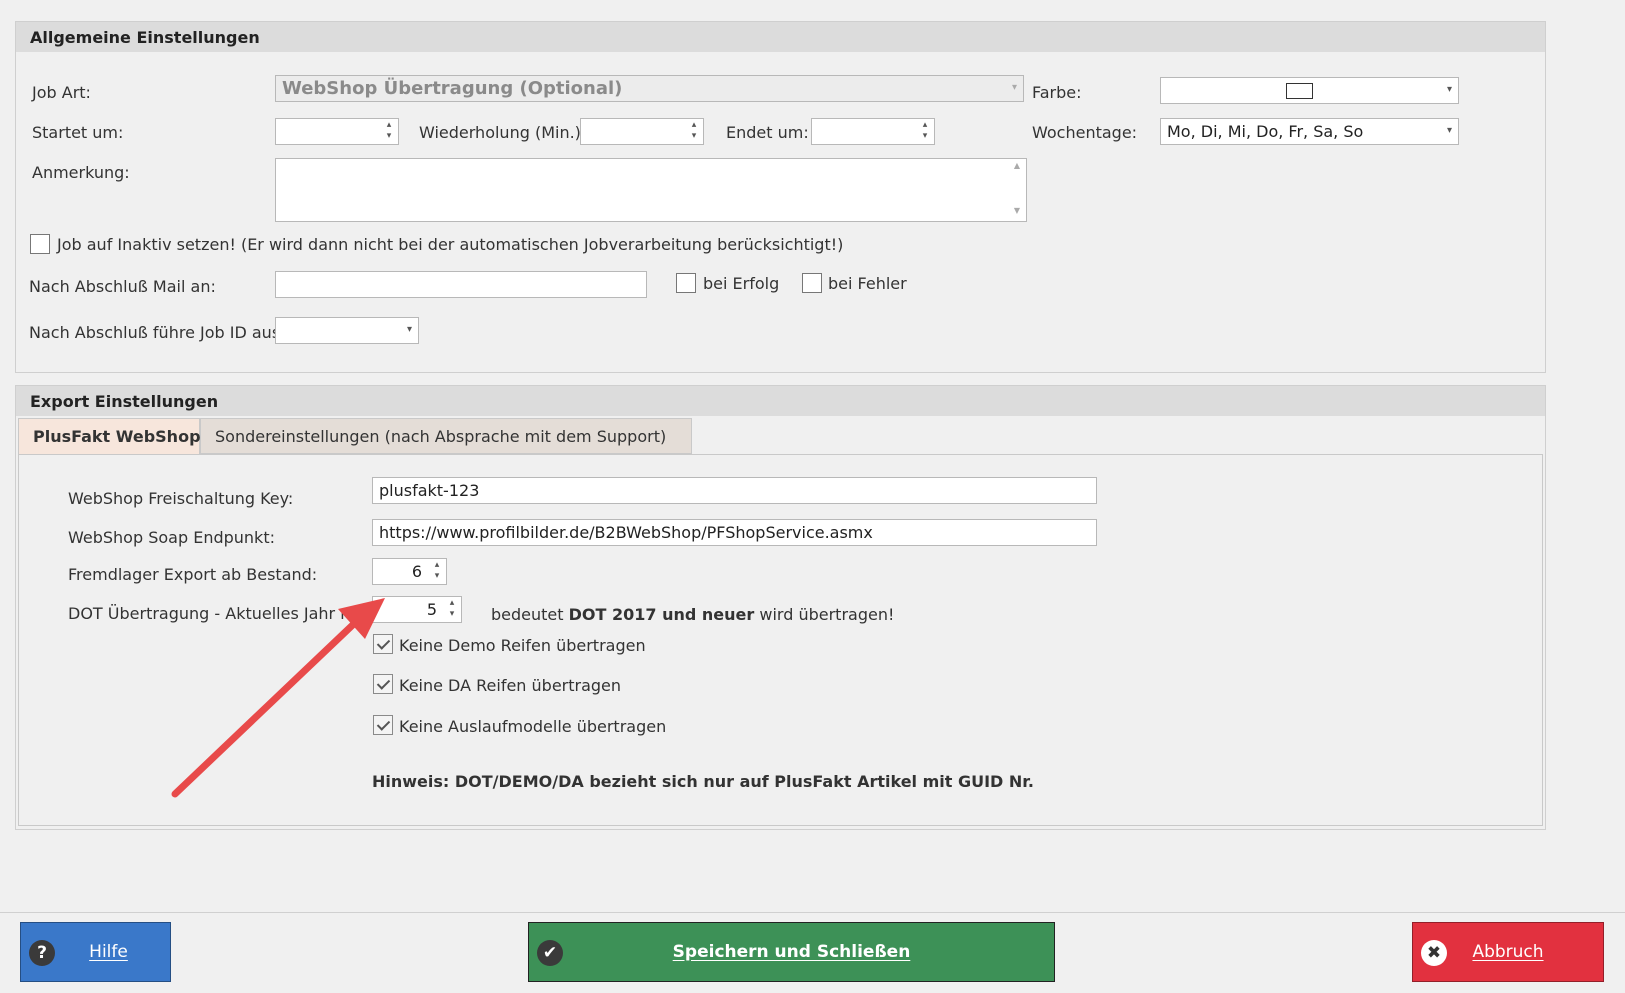 This screenshot has width=1625, height=993. I want to click on dot-label: DOT Übertragung - Aktuelles Jahr minus:, so click(231, 613).